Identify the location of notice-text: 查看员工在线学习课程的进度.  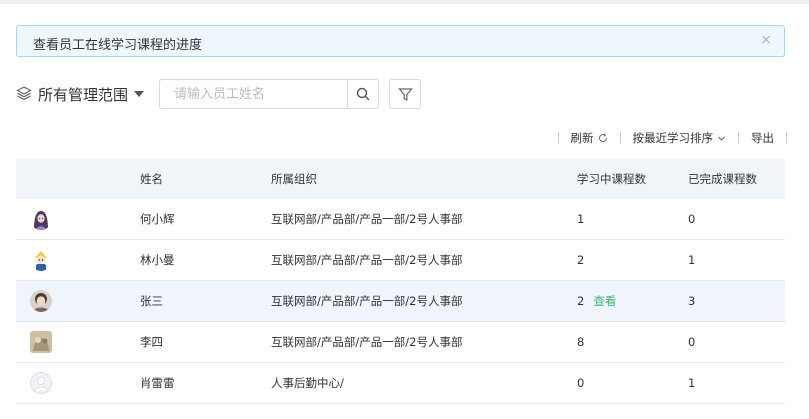
(118, 45).